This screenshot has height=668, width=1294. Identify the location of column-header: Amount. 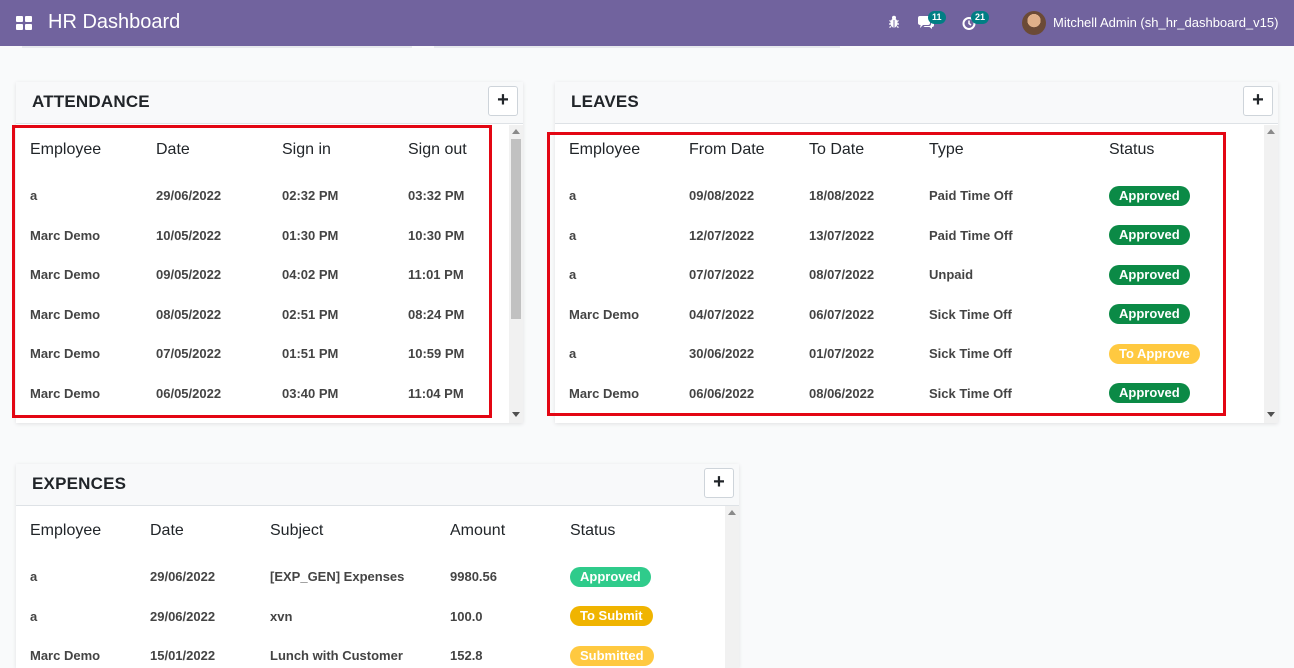
(496, 531).